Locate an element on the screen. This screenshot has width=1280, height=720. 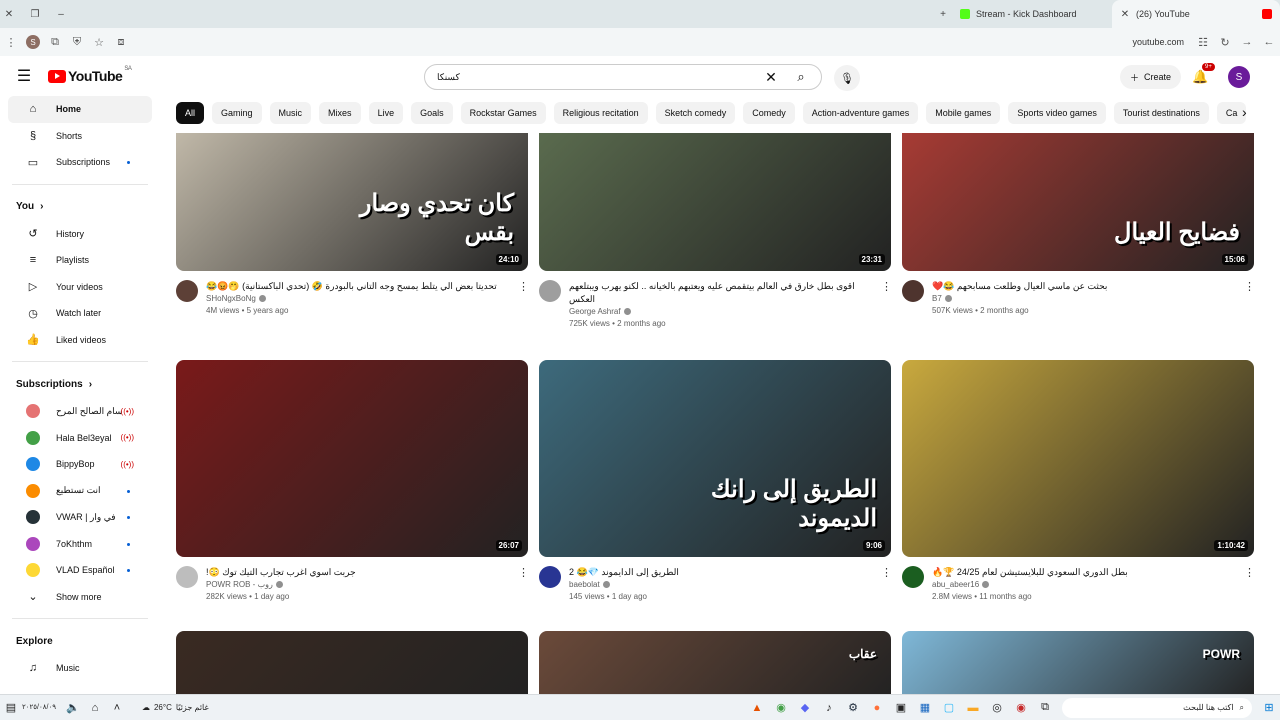
sidebar-subscription: انت تستطيع is located at coordinates (80, 491).